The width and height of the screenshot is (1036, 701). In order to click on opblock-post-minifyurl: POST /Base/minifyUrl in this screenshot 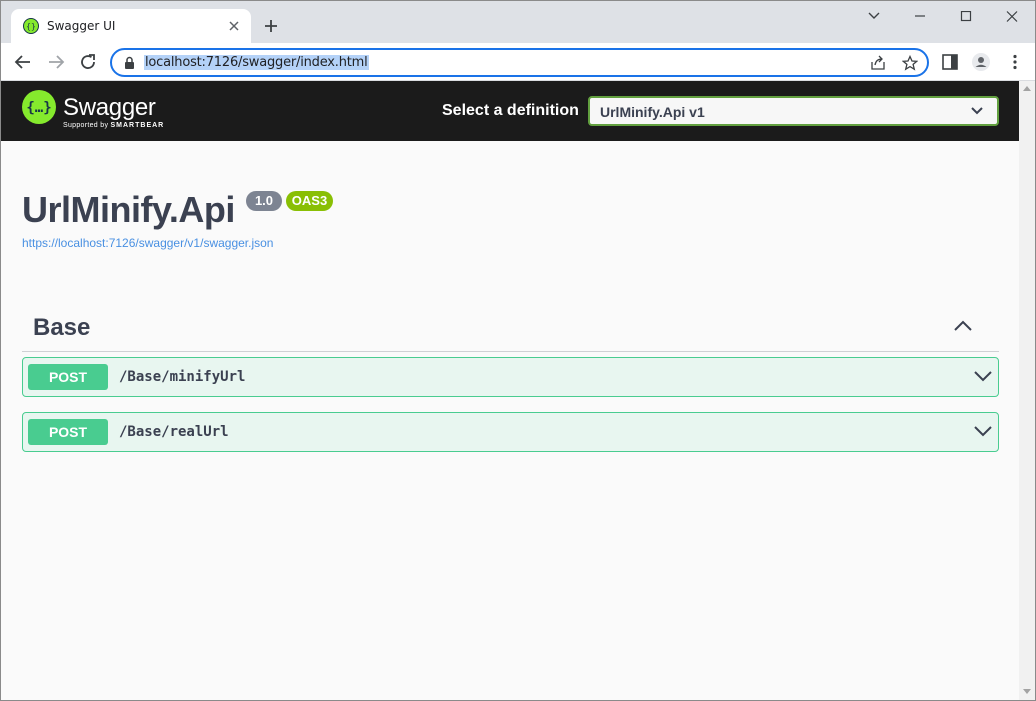, I will do `click(510, 377)`.